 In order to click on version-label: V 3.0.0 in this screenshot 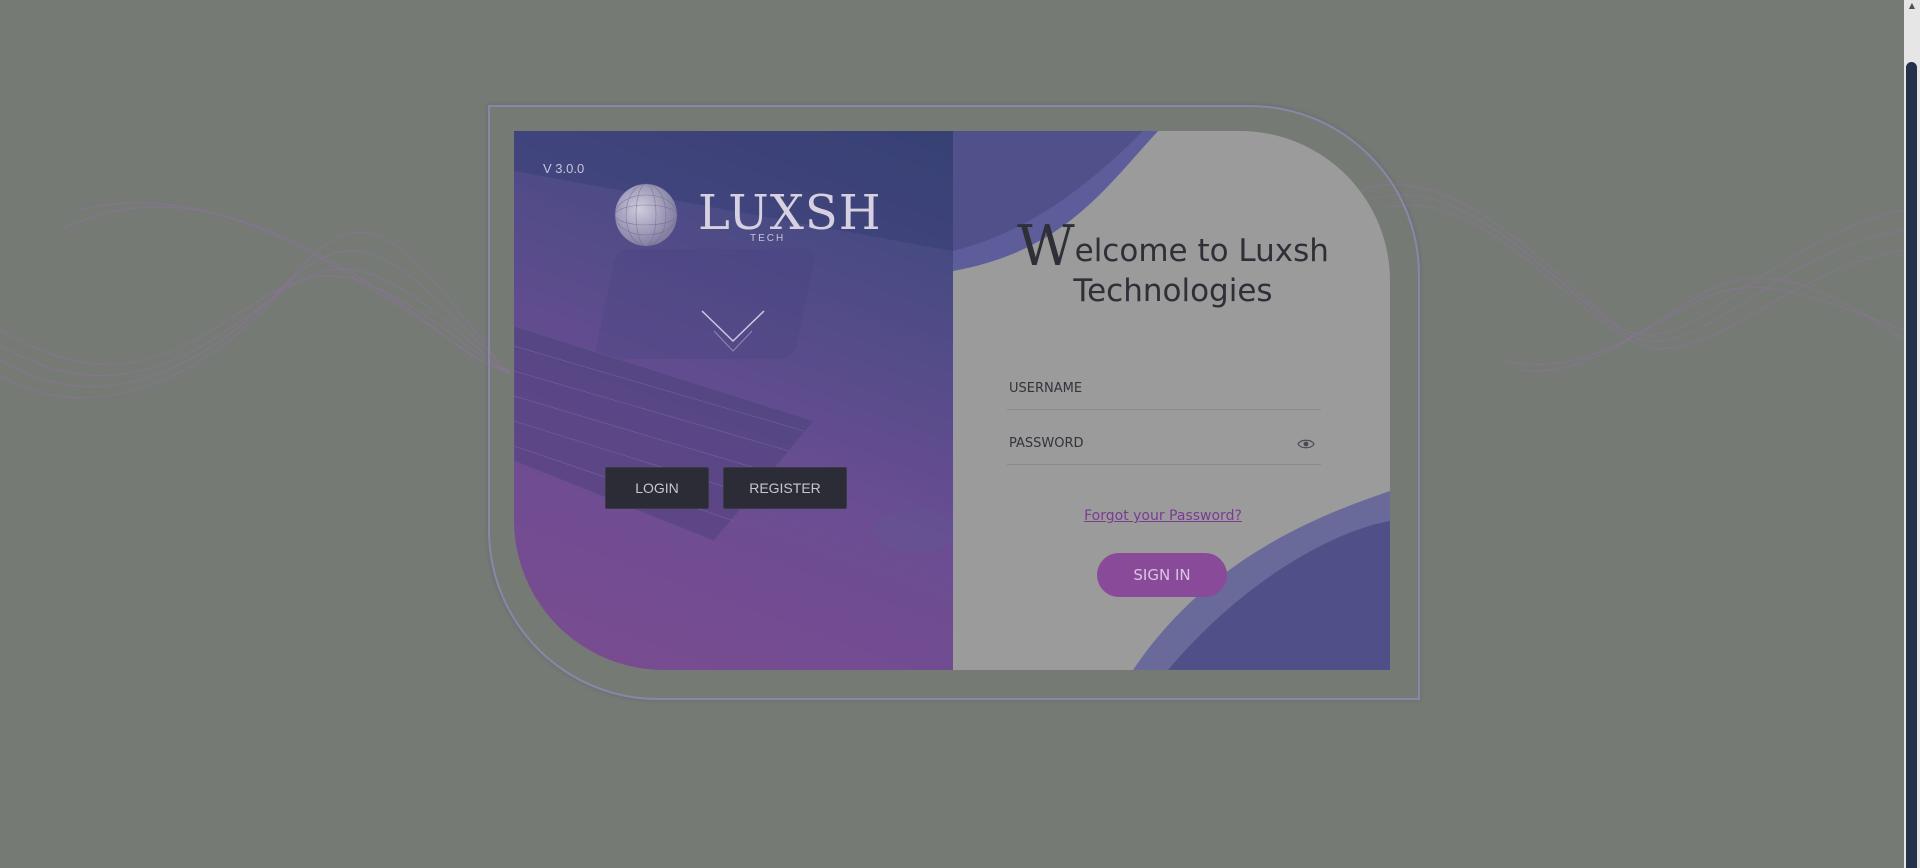, I will do `click(564, 168)`.